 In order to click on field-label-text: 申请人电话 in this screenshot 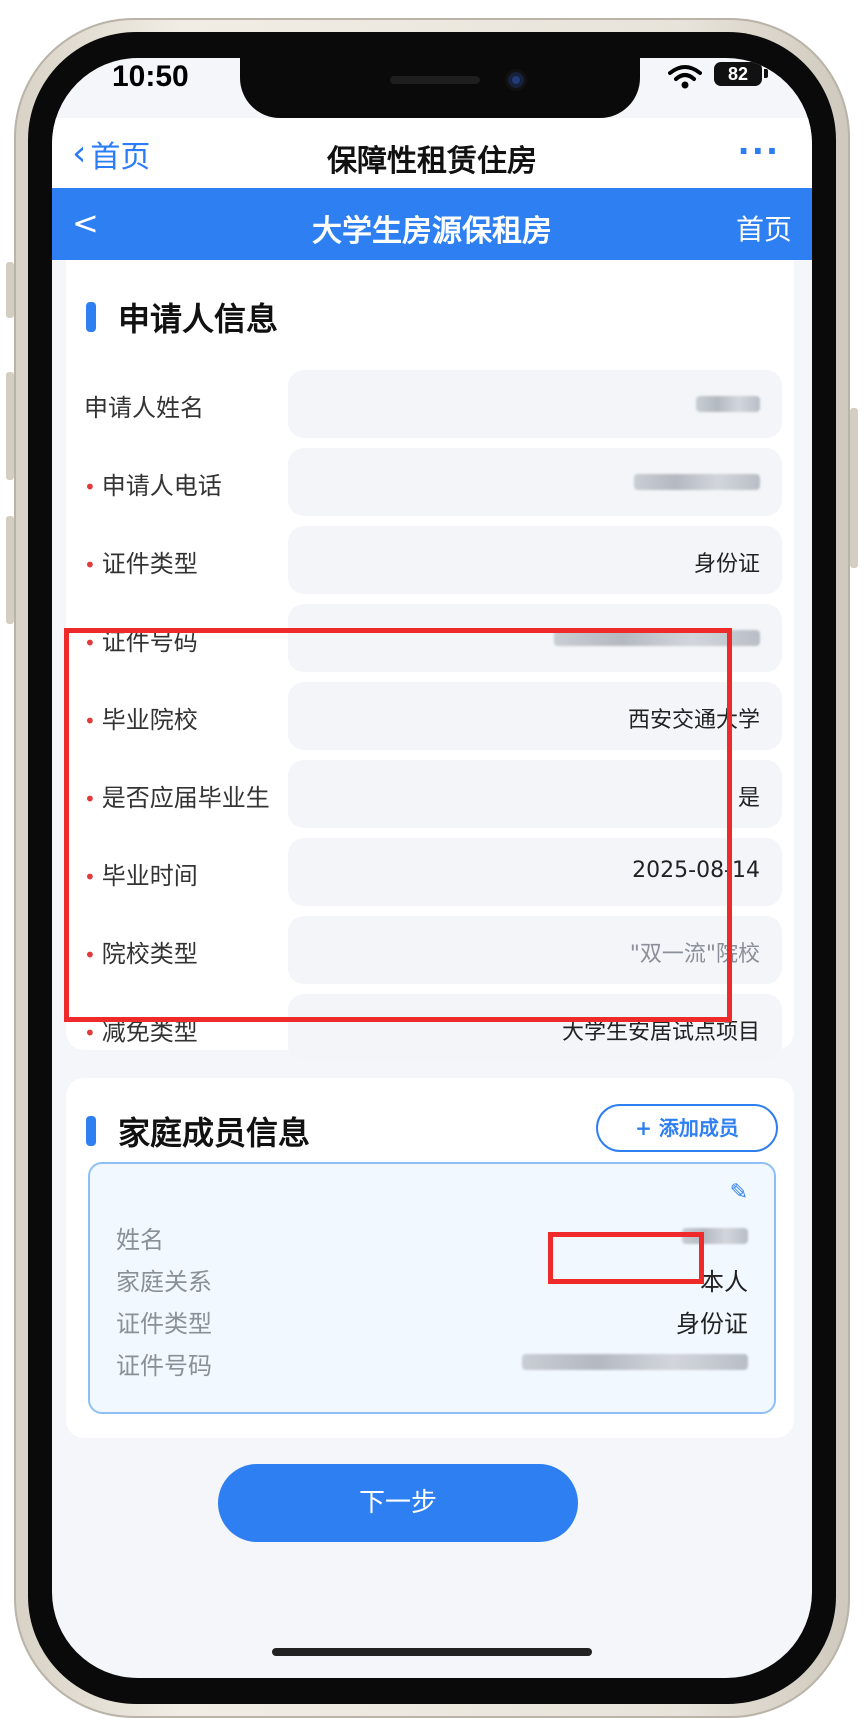, I will do `click(161, 486)`.